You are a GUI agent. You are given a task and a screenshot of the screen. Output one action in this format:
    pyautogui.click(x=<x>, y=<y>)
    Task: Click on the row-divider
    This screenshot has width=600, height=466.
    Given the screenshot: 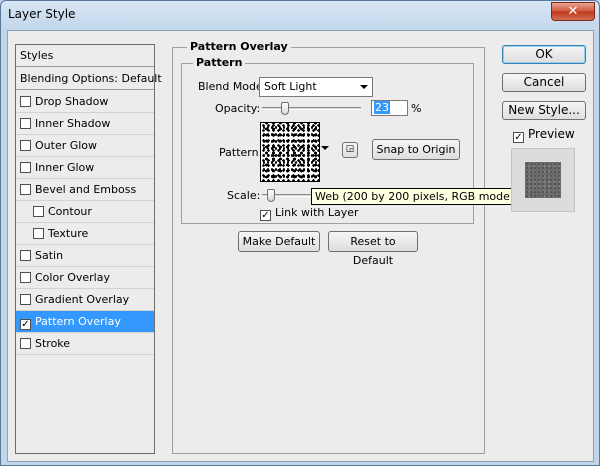 What is the action you would take?
    pyautogui.click(x=85, y=354)
    